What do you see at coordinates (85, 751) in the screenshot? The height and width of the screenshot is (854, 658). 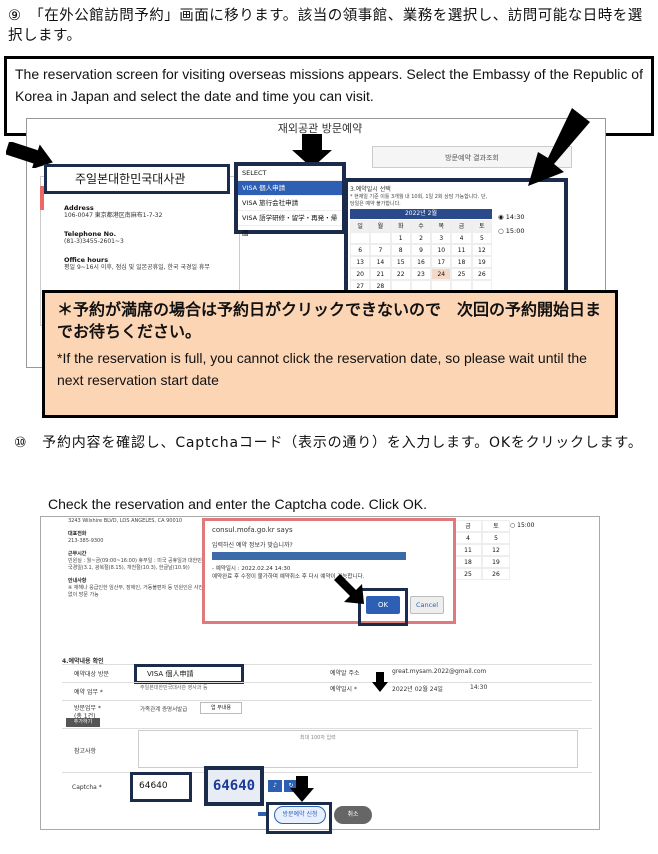 I see `notes-label: 참고사항` at bounding box center [85, 751].